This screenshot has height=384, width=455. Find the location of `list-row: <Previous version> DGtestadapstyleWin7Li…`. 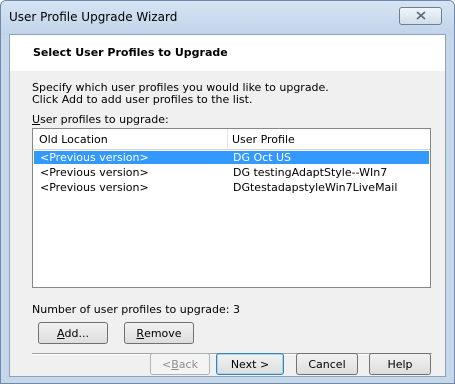

list-row: <Previous version> DGtestadapstyleWin7Li… is located at coordinates (231, 187).